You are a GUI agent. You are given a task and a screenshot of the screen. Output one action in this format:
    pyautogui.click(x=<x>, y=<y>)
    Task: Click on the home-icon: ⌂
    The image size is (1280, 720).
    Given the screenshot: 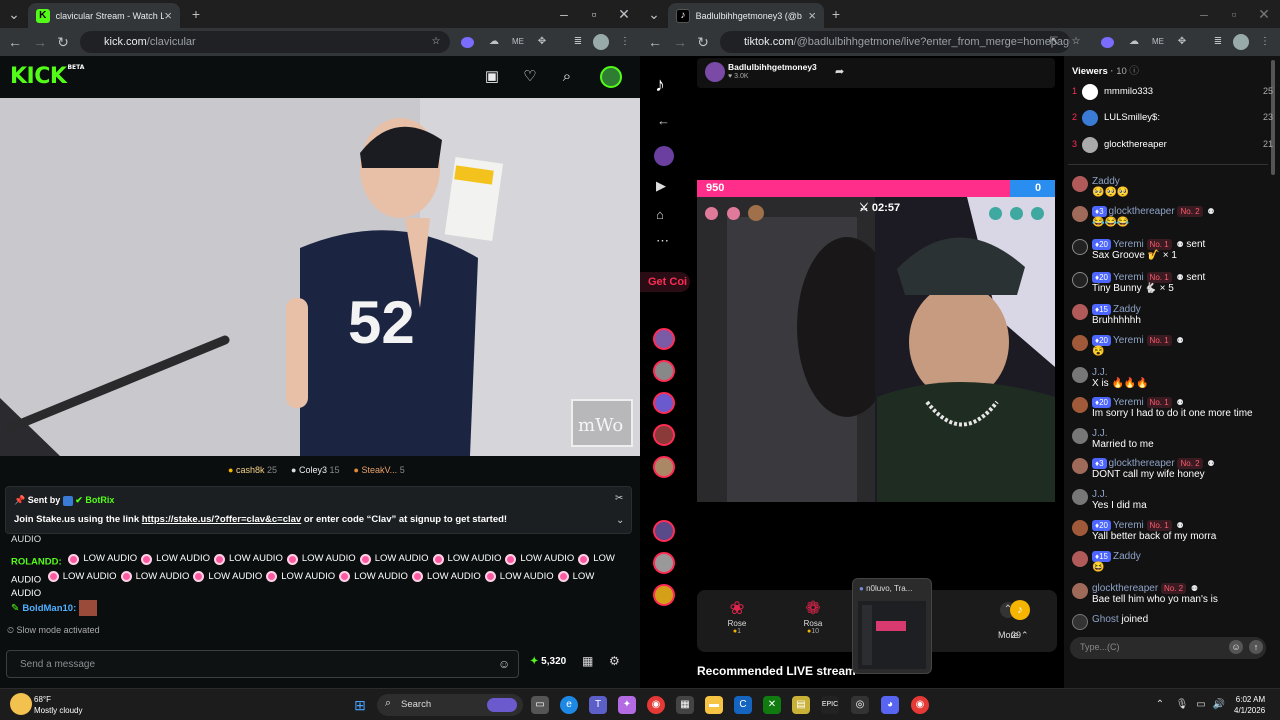 What is the action you would take?
    pyautogui.click(x=660, y=214)
    